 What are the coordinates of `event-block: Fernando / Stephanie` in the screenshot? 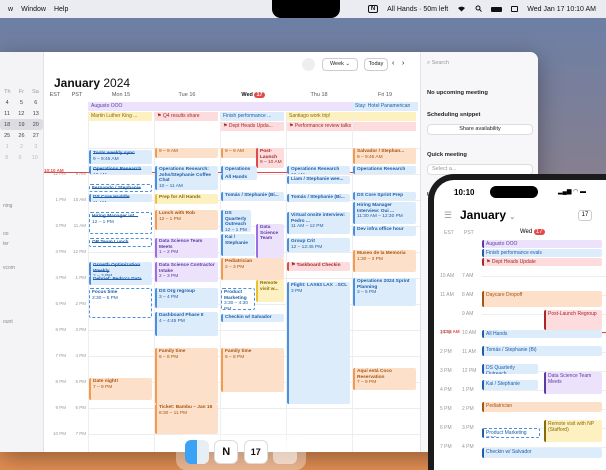 It's located at (120, 188).